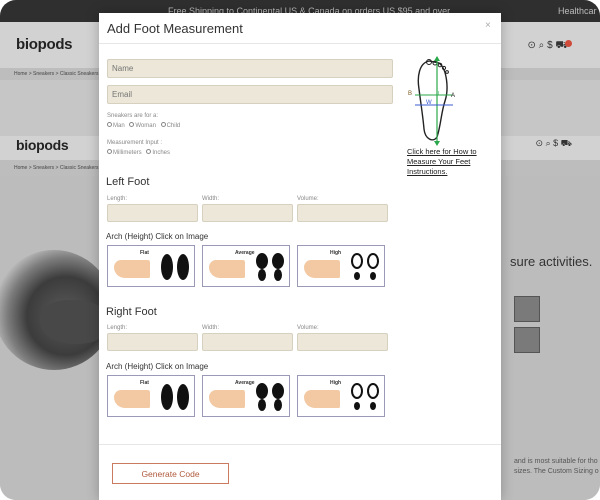  I want to click on product-description: and is most suitable for tho, so click(556, 461).